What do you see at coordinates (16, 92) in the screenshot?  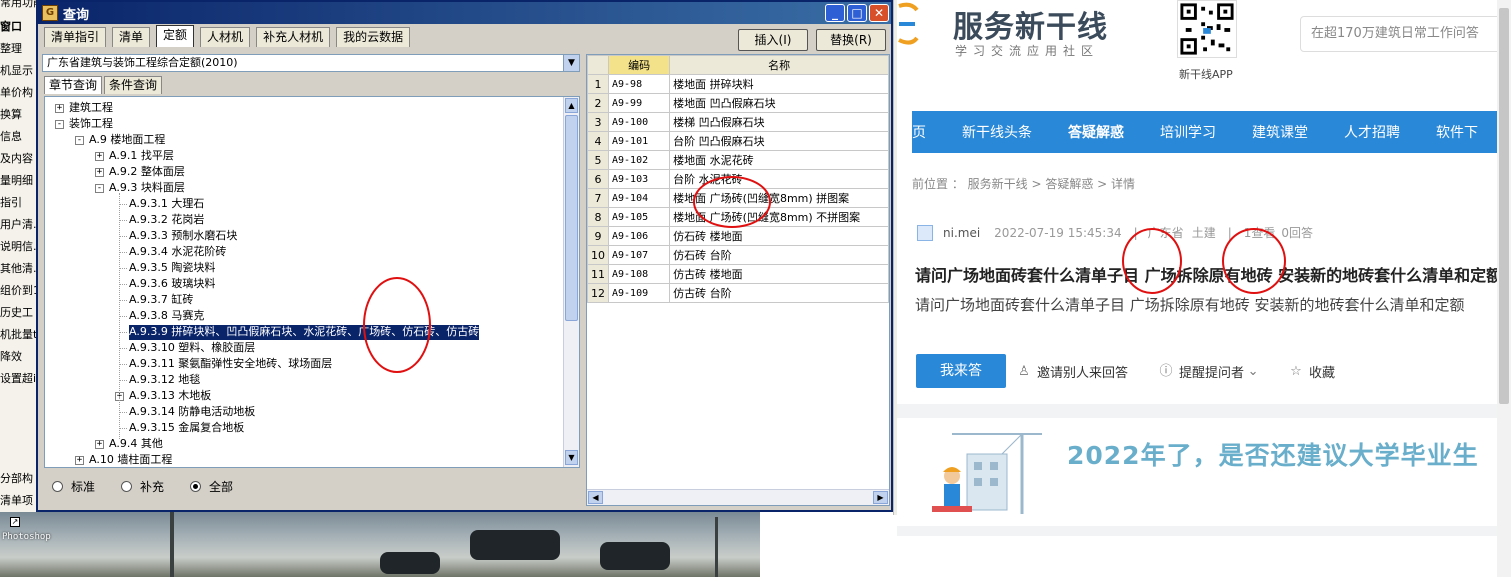 I see `background-menu-item: 单价构` at bounding box center [16, 92].